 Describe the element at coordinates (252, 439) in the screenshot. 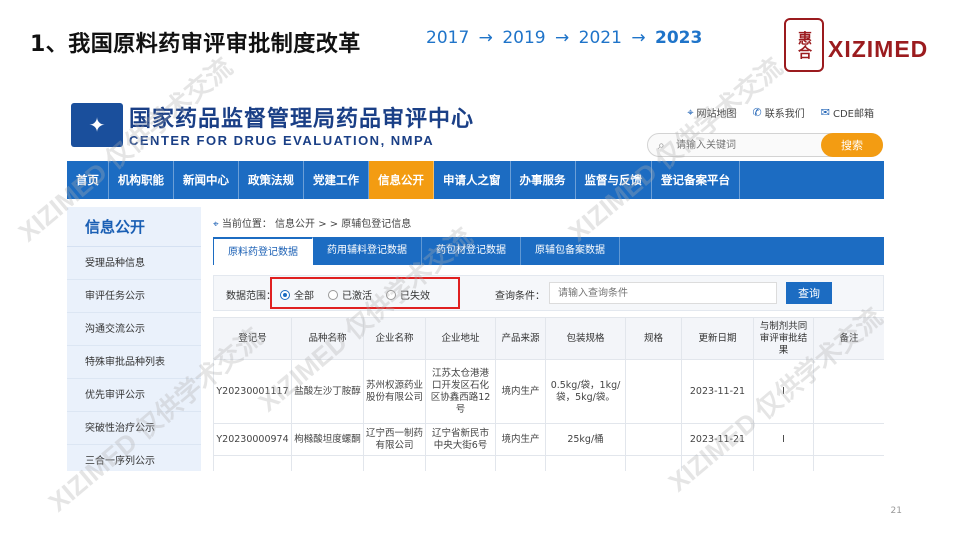

I see `table-cell: Y20230000974` at that location.